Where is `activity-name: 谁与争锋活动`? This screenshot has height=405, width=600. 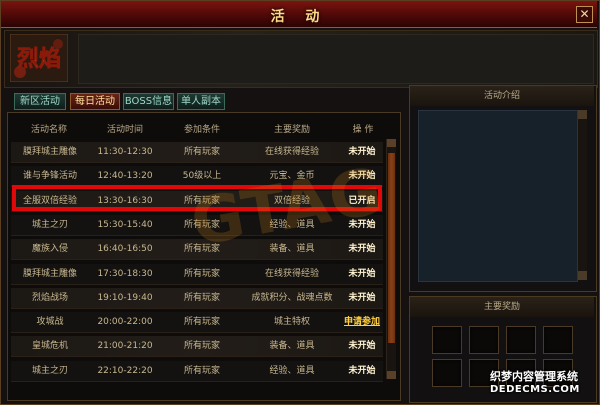
activity-name: 谁与争锋活动 is located at coordinates (49, 176).